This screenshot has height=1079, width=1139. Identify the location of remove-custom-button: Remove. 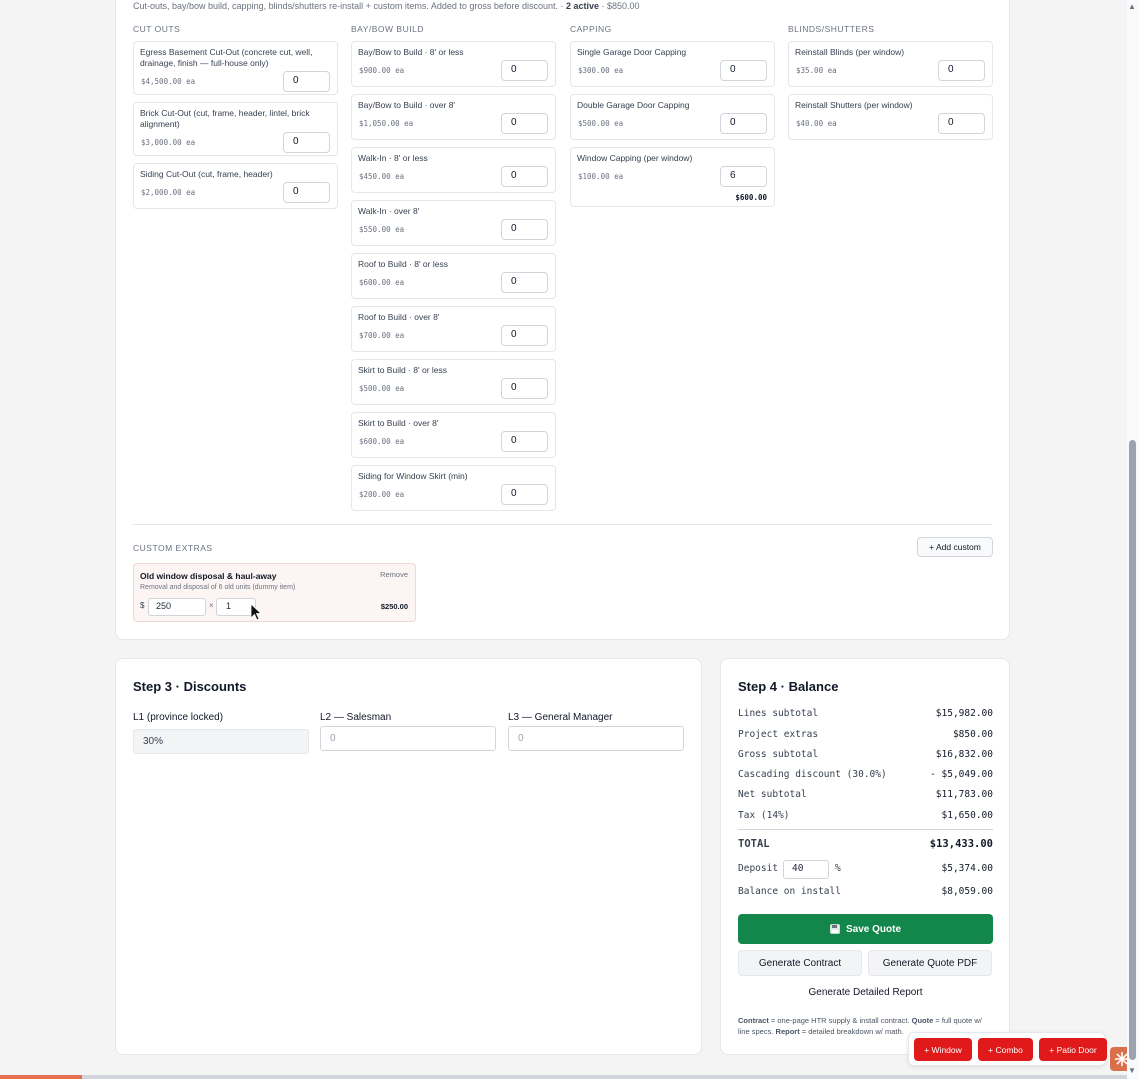
(394, 574).